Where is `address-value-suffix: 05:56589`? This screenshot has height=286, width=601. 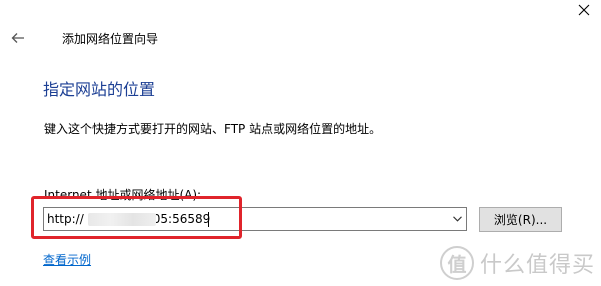
address-value-suffix: 05:56589 is located at coordinates (181, 219).